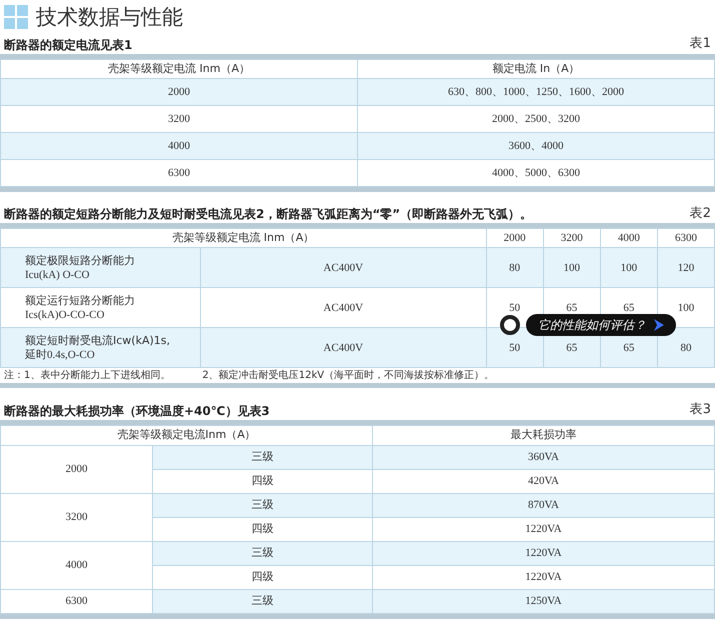  I want to click on column-header: 壳架等级额定电流Inm（A）, so click(186, 435).